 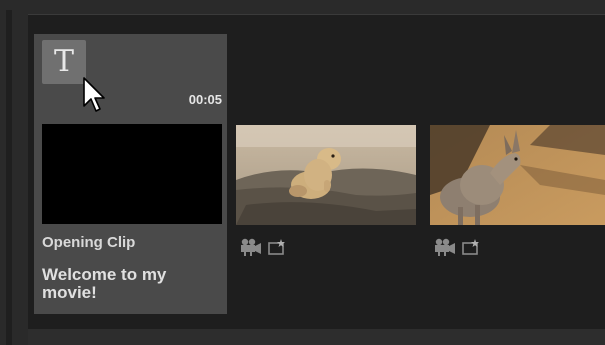 I want to click on title-clip-thumbnail, so click(x=132, y=174).